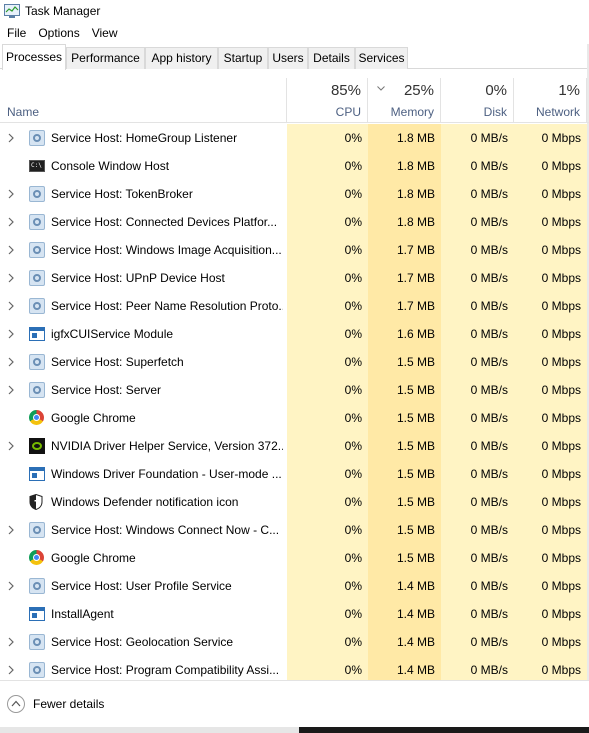 The height and width of the screenshot is (733, 589). What do you see at coordinates (15, 33) in the screenshot?
I see `menu-file: File` at bounding box center [15, 33].